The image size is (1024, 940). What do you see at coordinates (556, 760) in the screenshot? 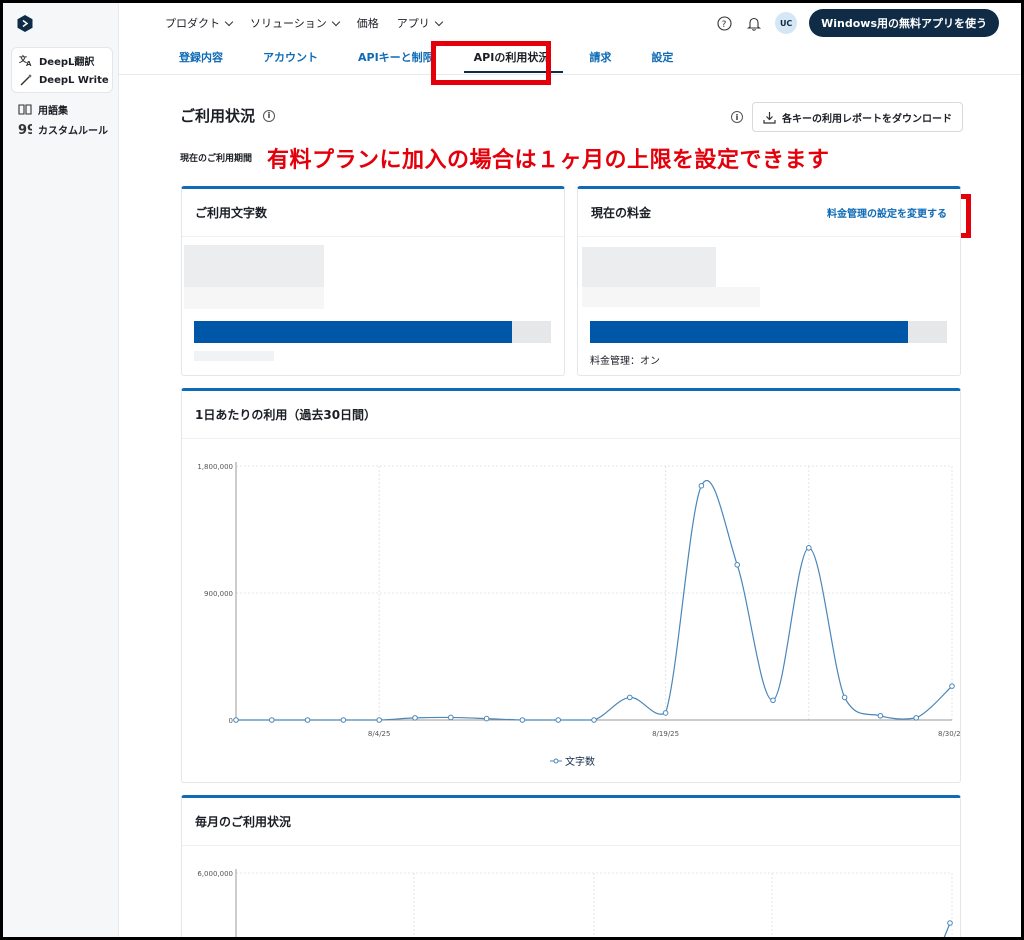
I see `legend-line-icon` at bounding box center [556, 760].